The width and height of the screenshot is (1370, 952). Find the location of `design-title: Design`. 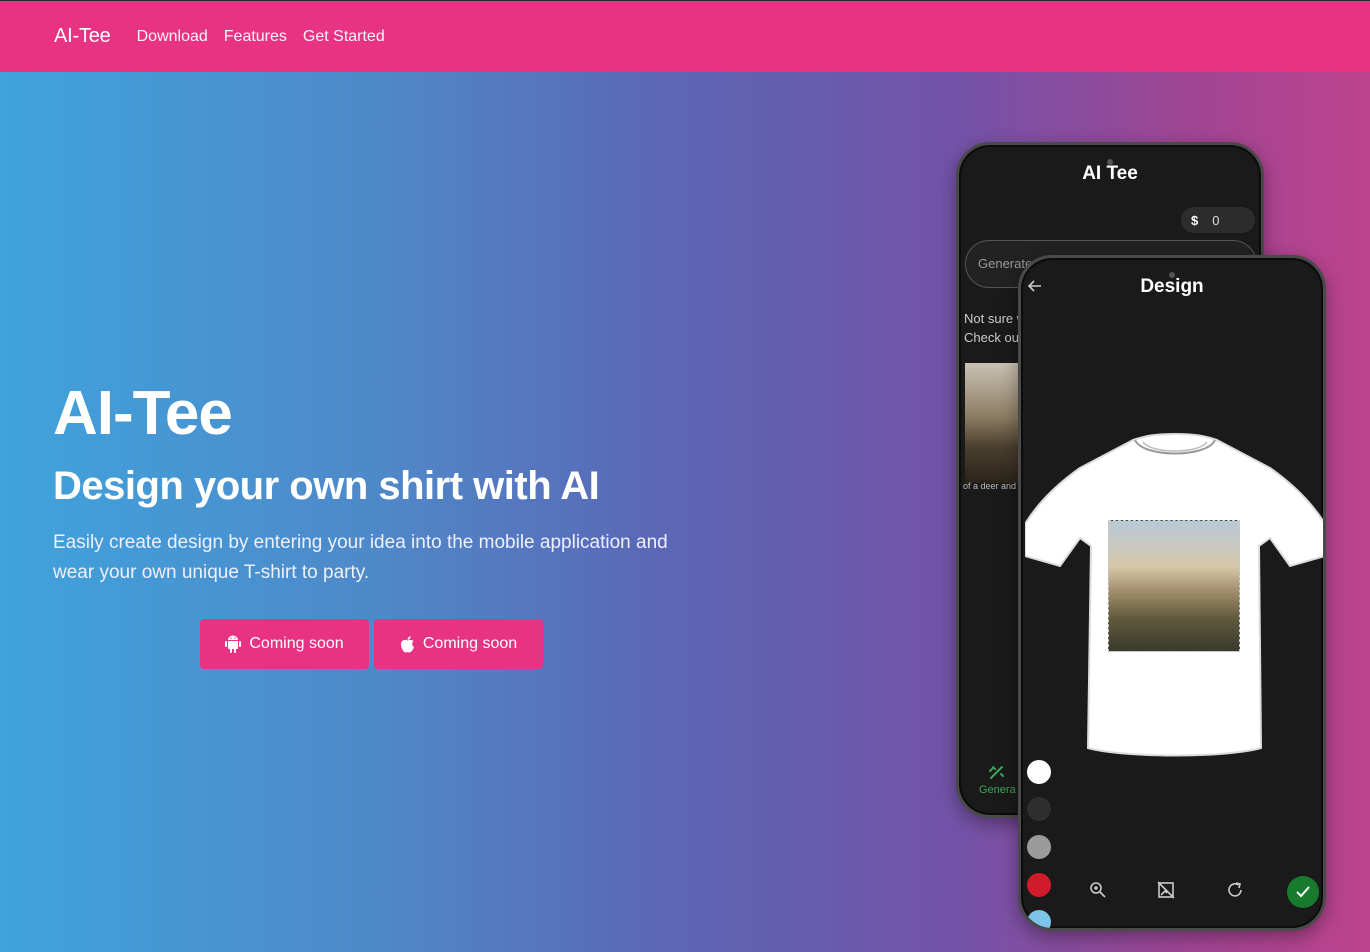

design-title: Design is located at coordinates (1172, 286).